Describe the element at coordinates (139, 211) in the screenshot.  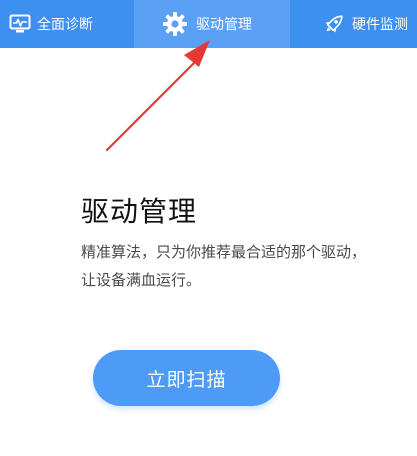
I see `page-title: 驱动管理` at that location.